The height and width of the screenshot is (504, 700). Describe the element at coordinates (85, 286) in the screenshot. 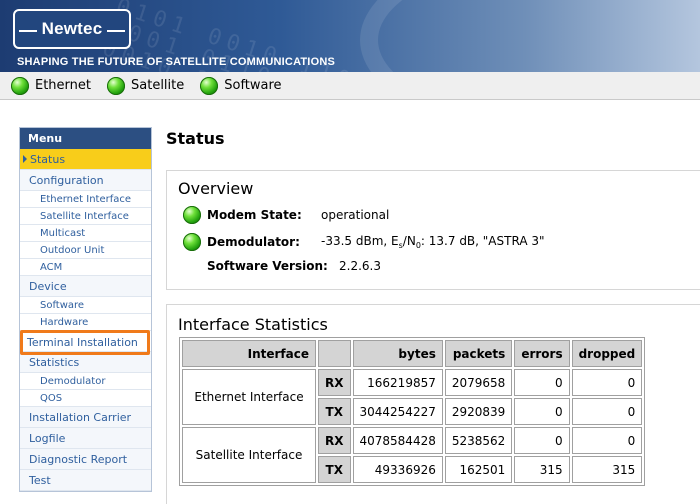

I see `sidebar-item-device: Device` at that location.